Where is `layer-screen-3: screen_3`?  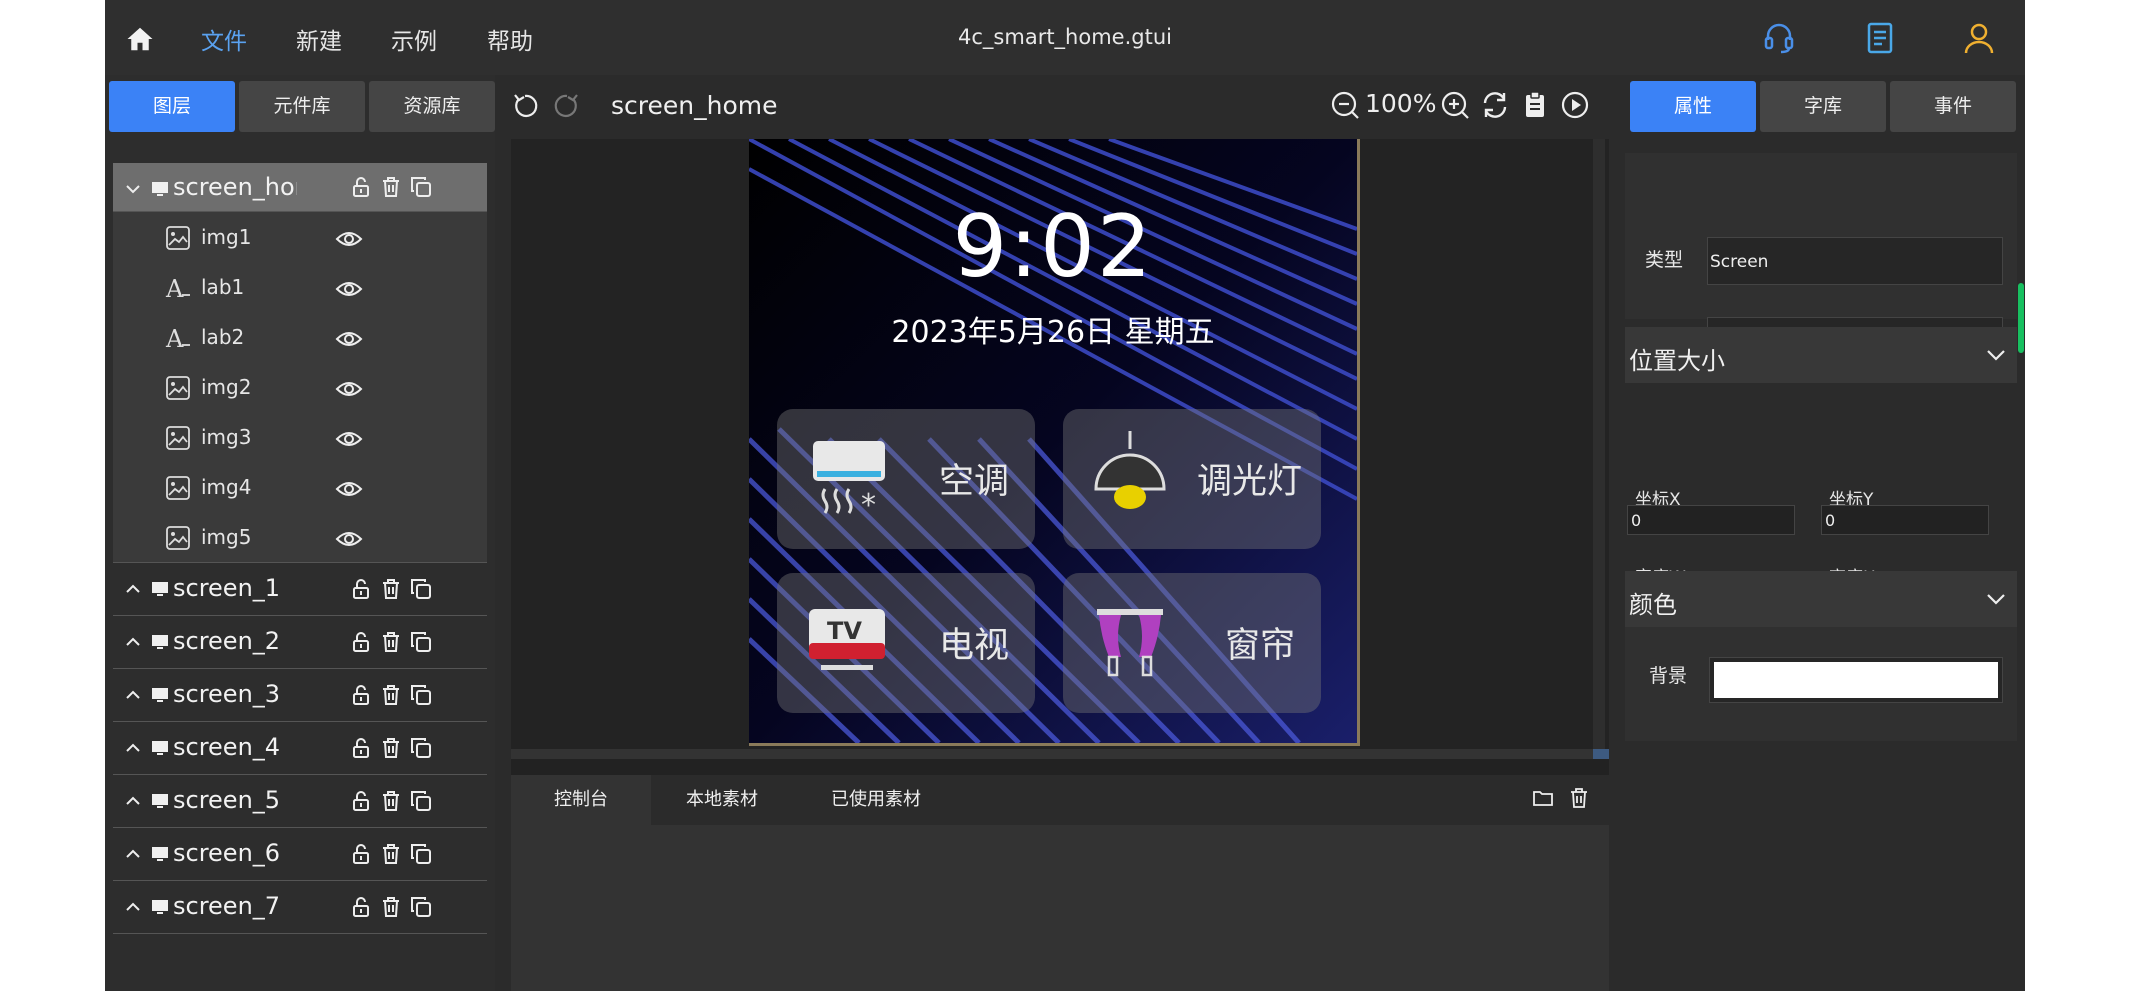
layer-screen-3: screen_3 is located at coordinates (300, 695).